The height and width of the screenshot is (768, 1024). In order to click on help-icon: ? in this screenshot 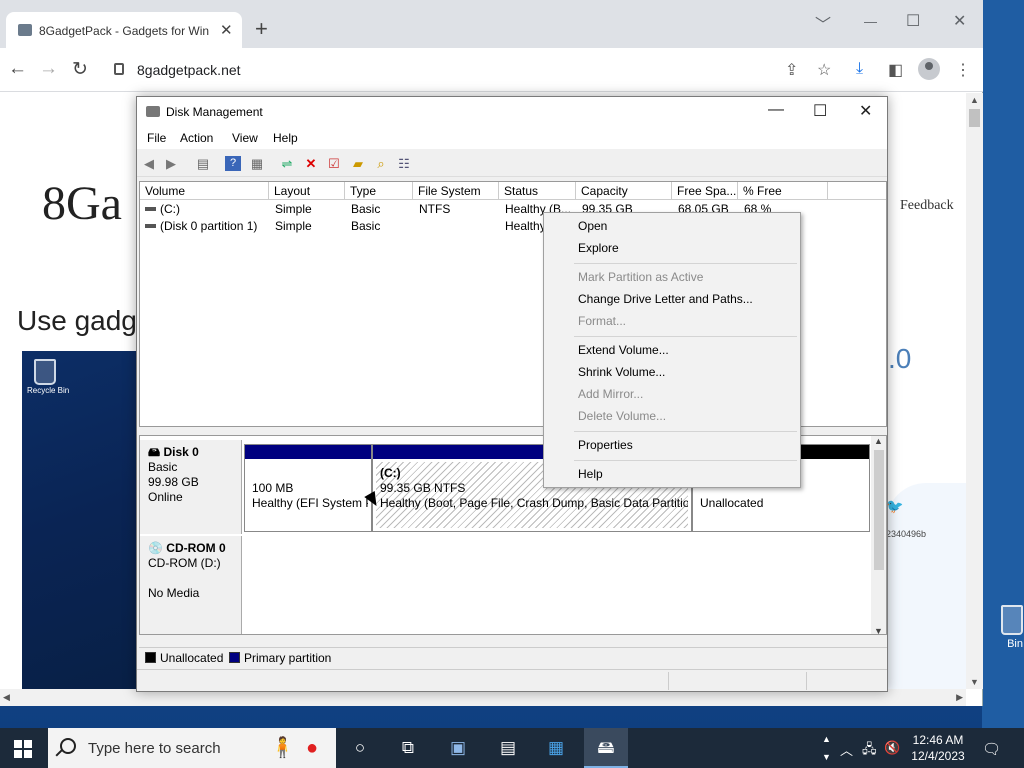, I will do `click(233, 163)`.